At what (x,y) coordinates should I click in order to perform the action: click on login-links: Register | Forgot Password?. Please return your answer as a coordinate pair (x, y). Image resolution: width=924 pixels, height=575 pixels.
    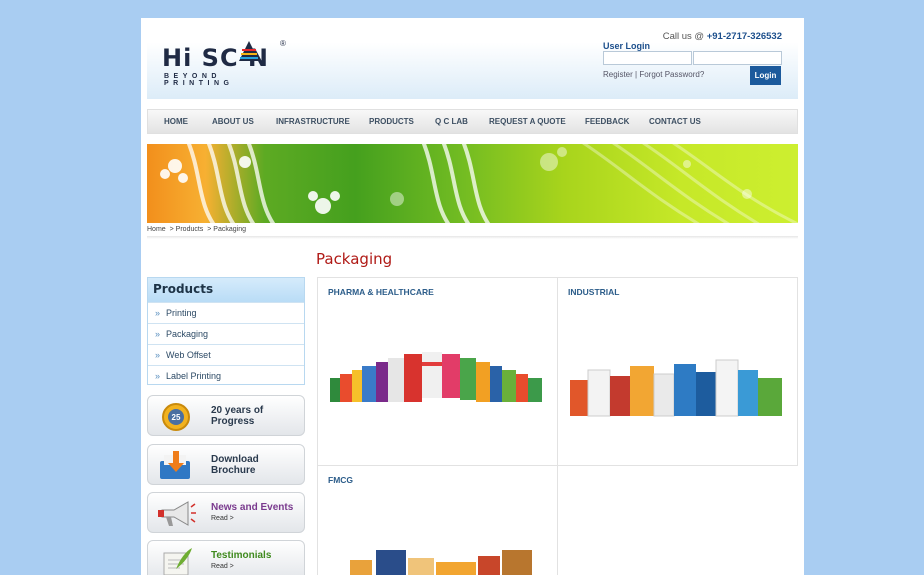
    Looking at the image, I should click on (653, 74).